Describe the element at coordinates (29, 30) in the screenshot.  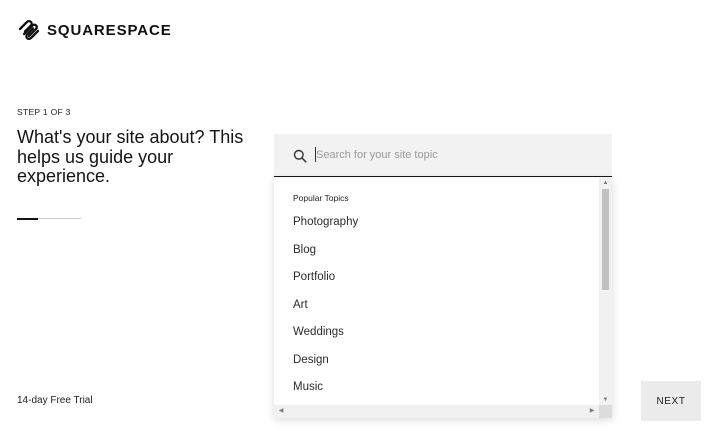
I see `squarespace-logo-icon` at that location.